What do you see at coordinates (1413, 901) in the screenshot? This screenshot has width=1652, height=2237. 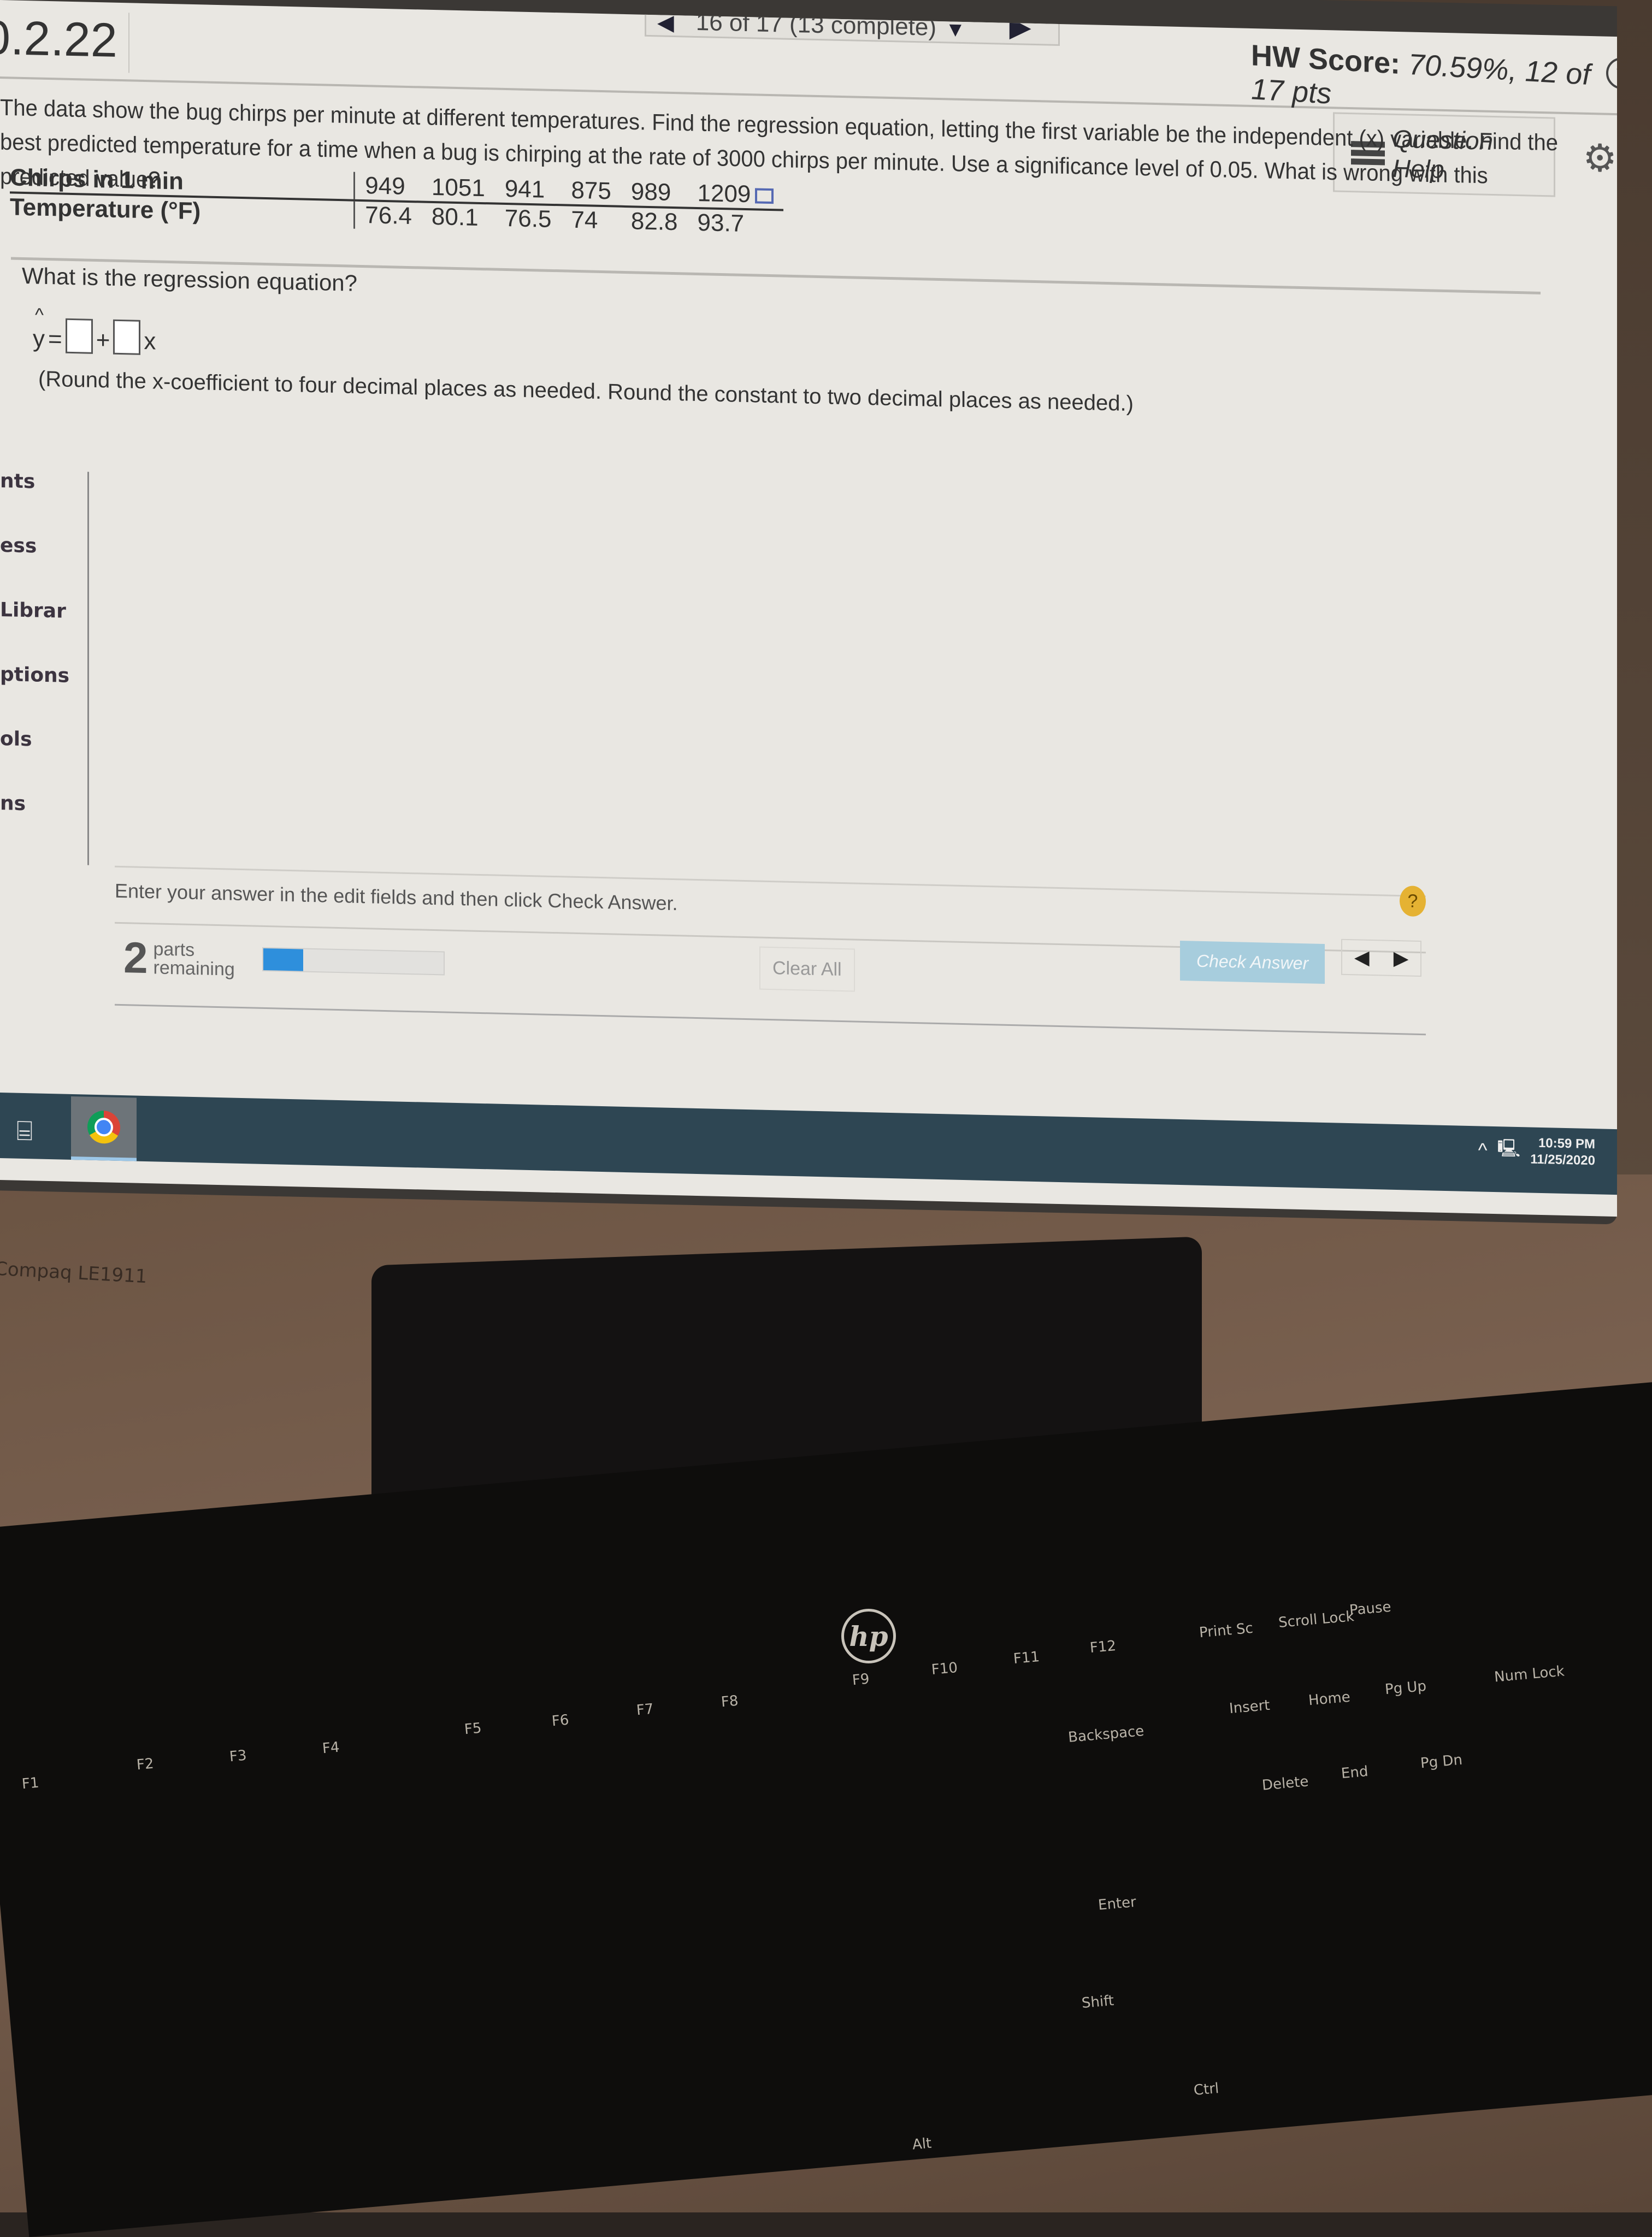 I see `help-badge-icon: ?` at bounding box center [1413, 901].